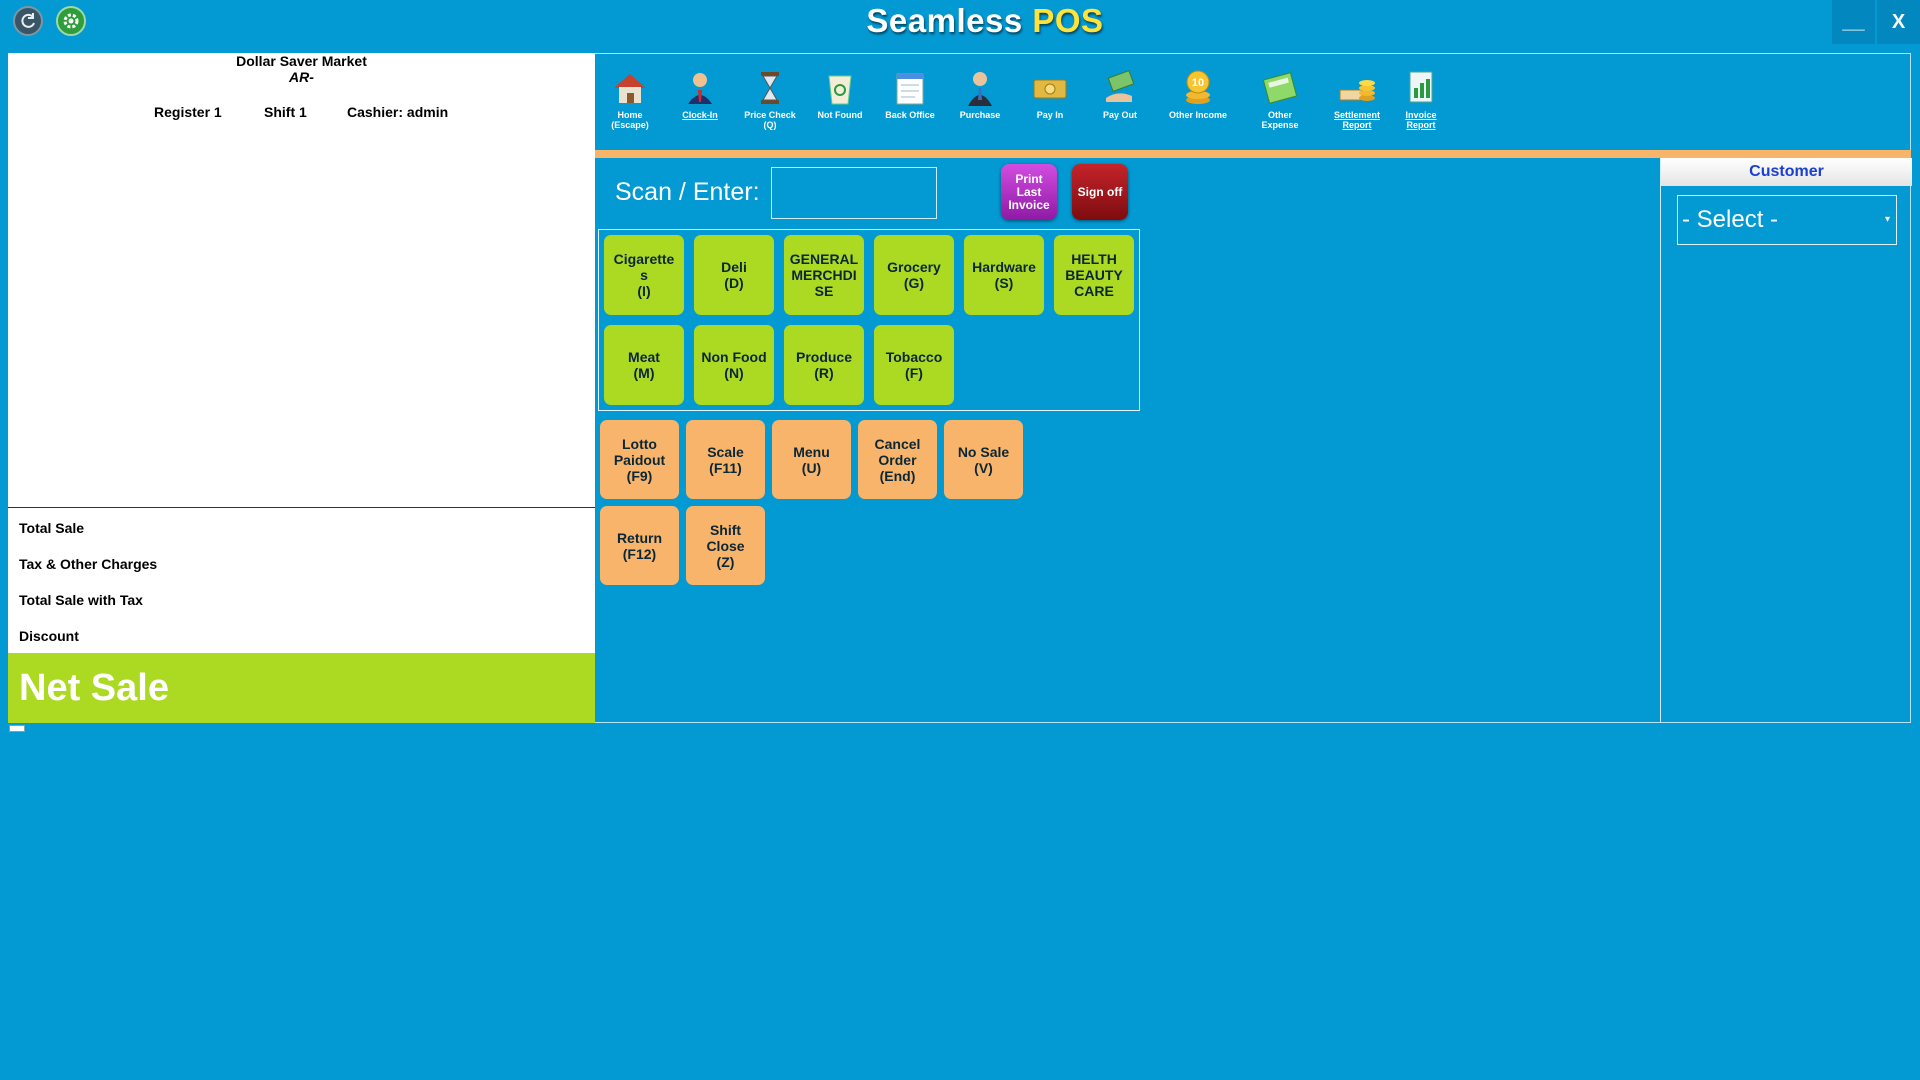 This screenshot has height=1080, width=1920. Describe the element at coordinates (840, 88) in the screenshot. I see `recycle-bin-icon` at that location.